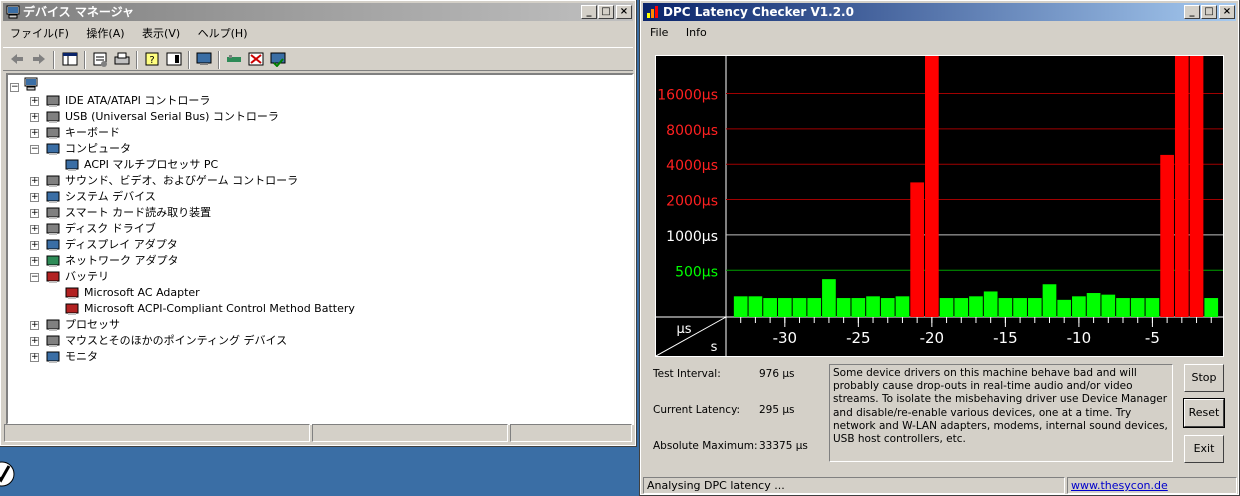 The image size is (1240, 496). What do you see at coordinates (687, 95) in the screenshot?
I see `y-tick-label: 16000µs` at bounding box center [687, 95].